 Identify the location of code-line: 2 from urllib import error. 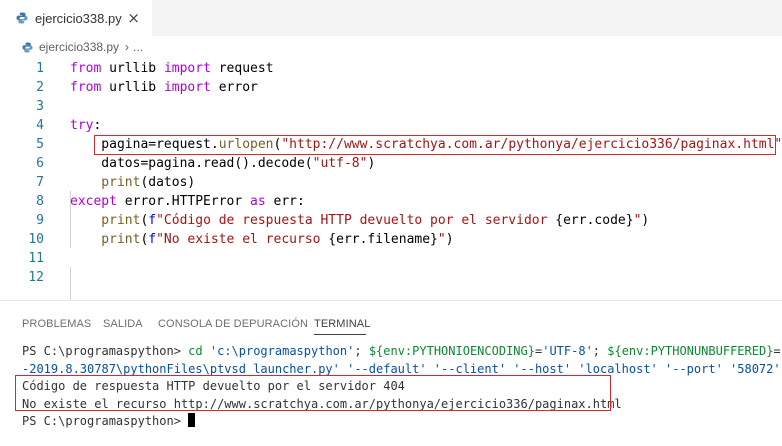
(391, 87).